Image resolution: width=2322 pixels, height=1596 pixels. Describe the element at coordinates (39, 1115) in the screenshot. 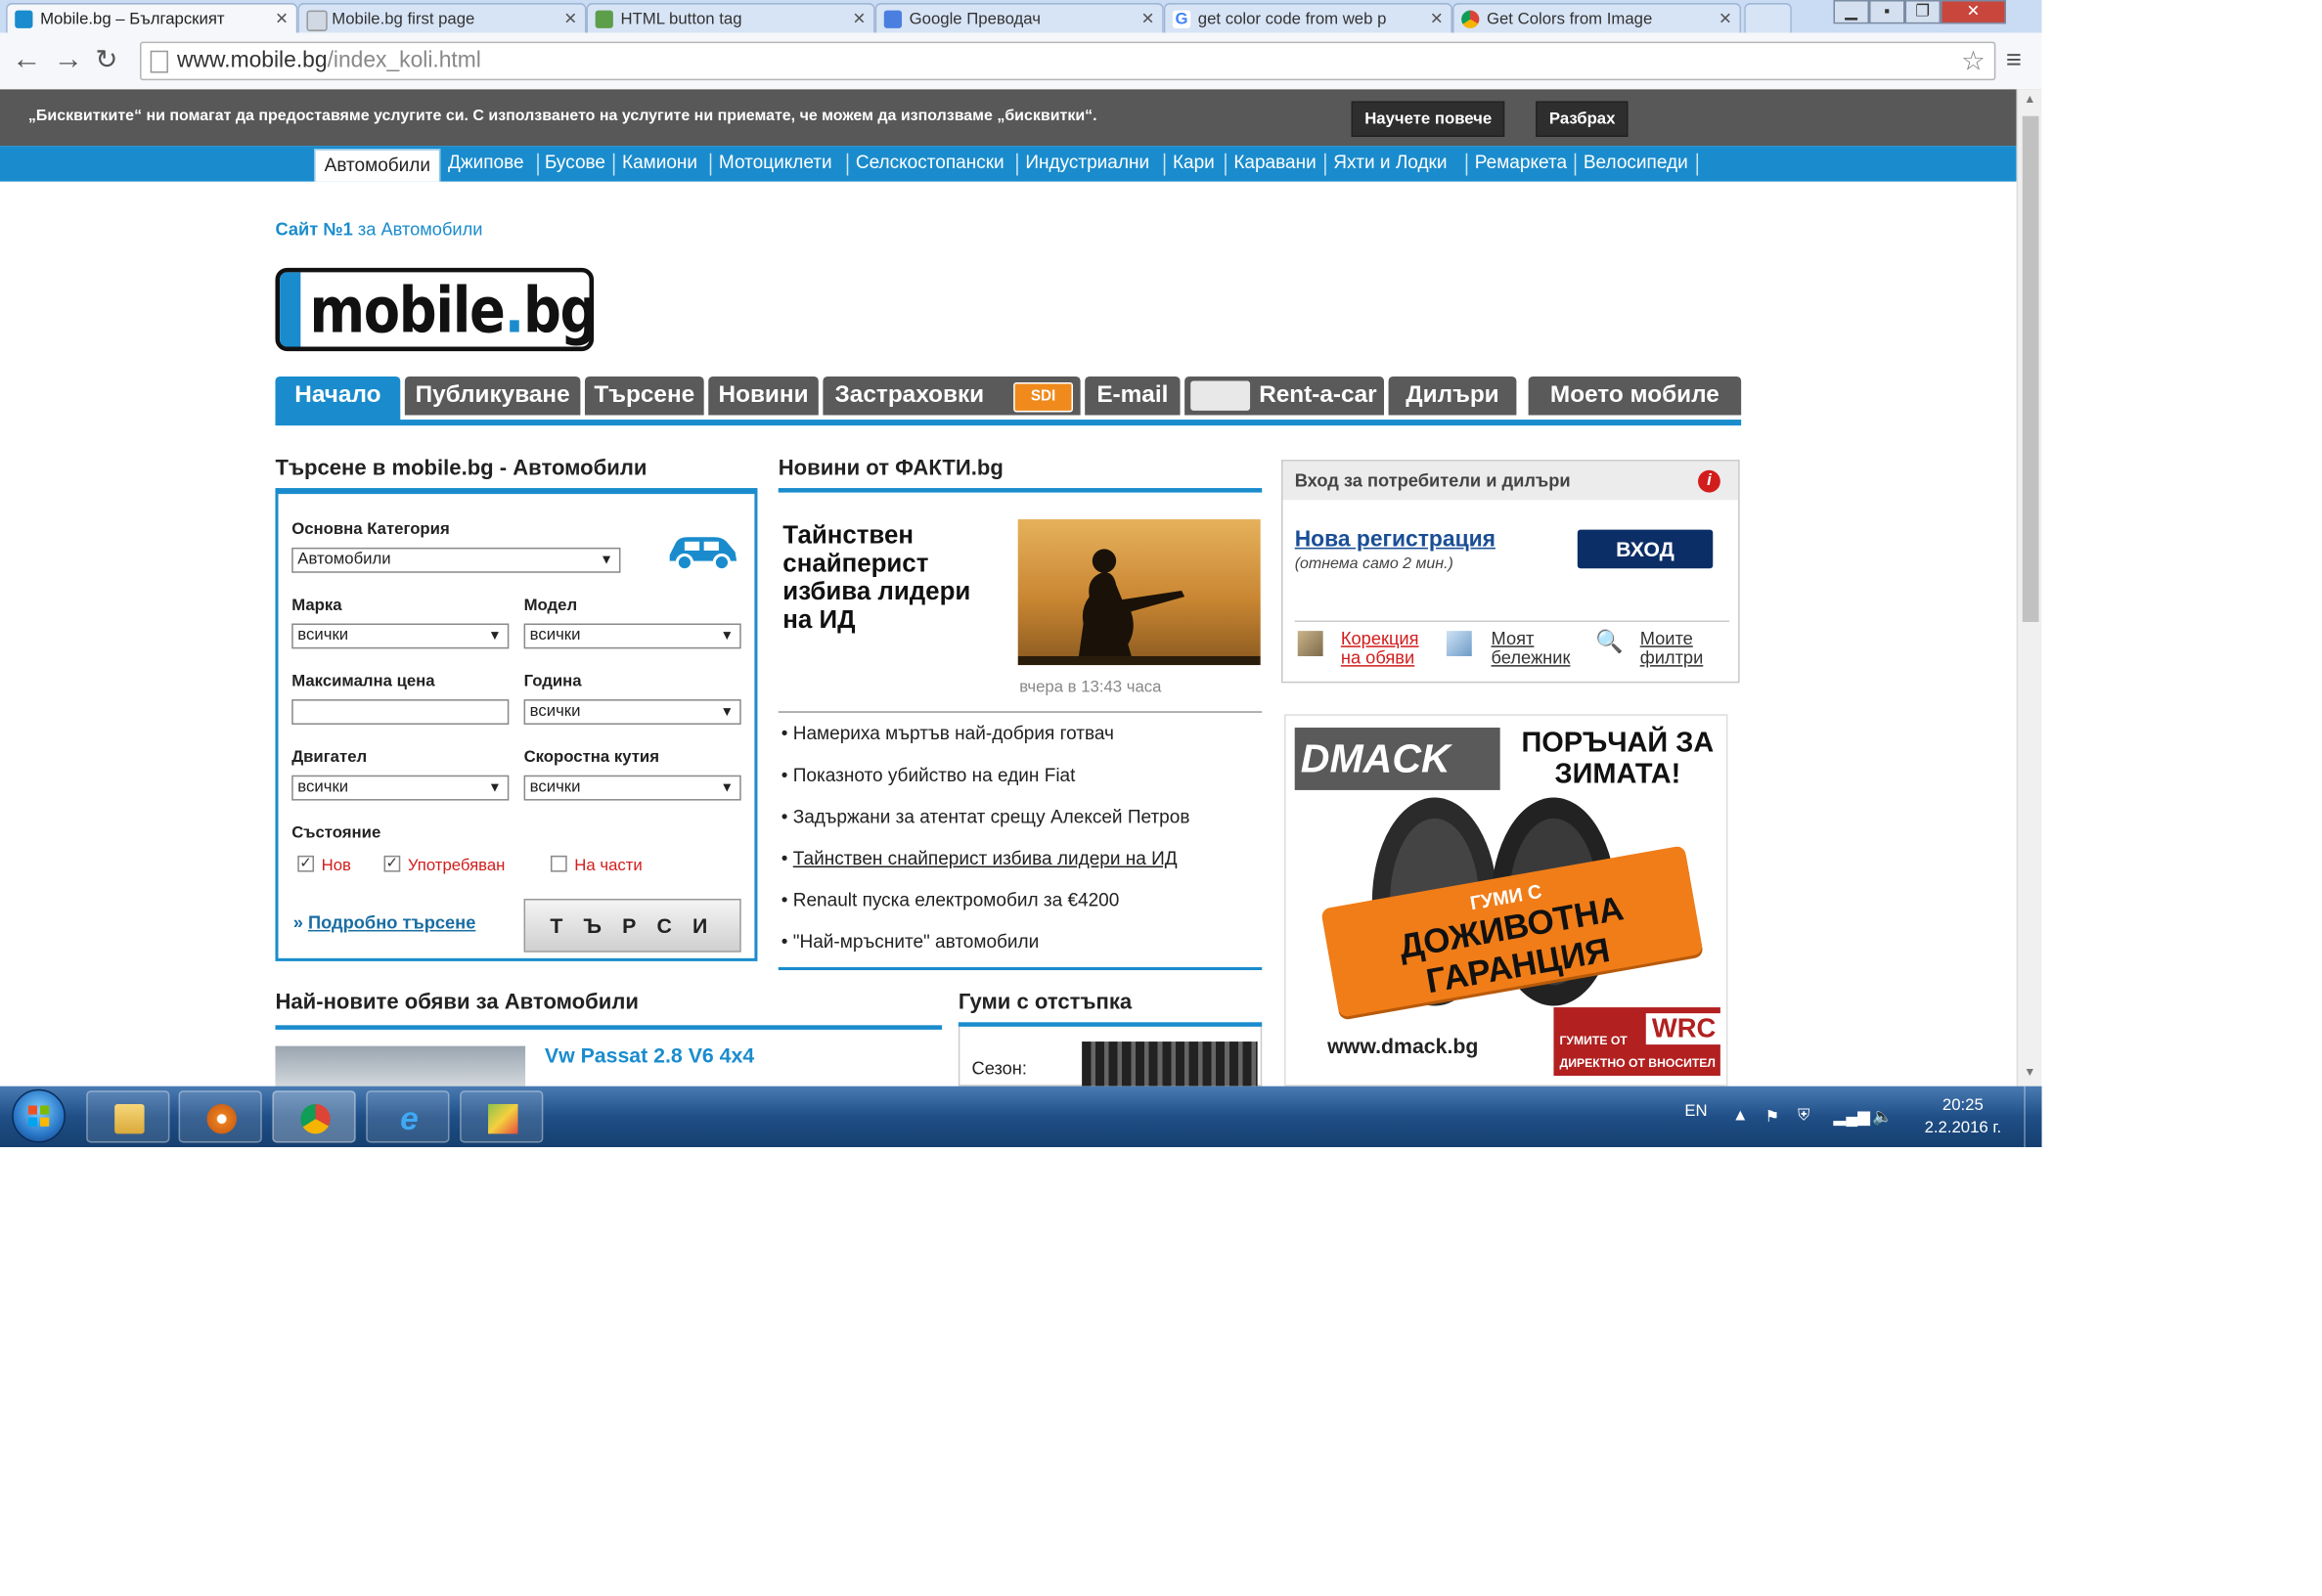

I see `windows-start-button` at that location.